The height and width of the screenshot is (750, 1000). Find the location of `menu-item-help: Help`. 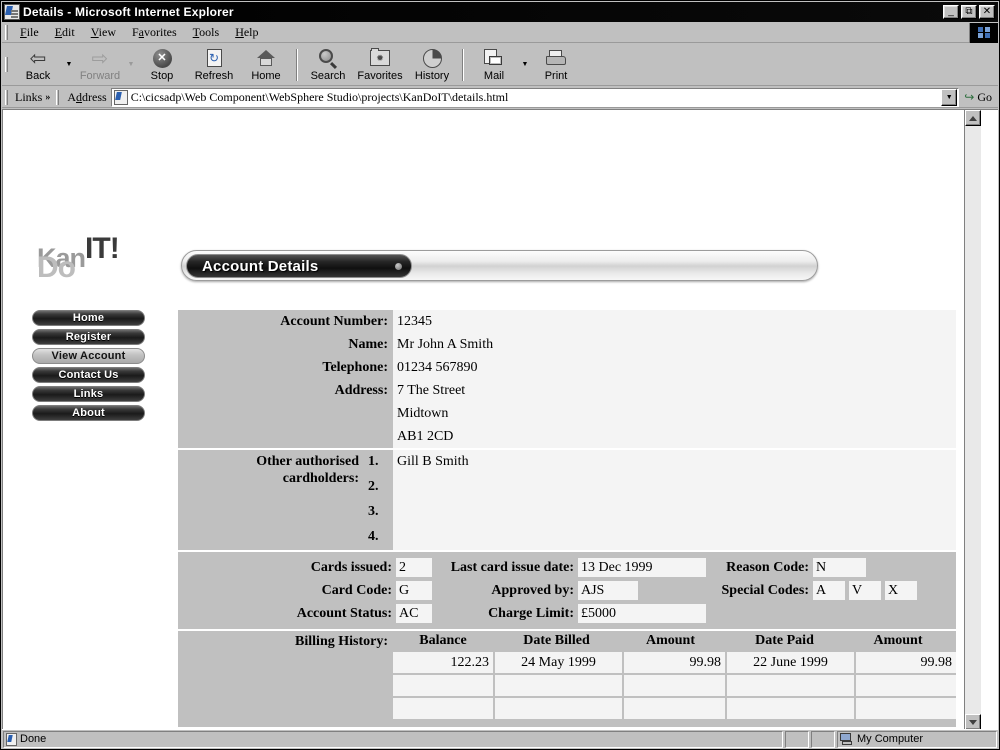

menu-item-help: Help is located at coordinates (246, 32).